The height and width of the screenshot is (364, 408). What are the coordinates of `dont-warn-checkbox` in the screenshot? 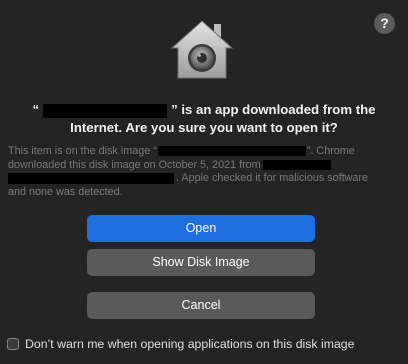 It's located at (13, 344).